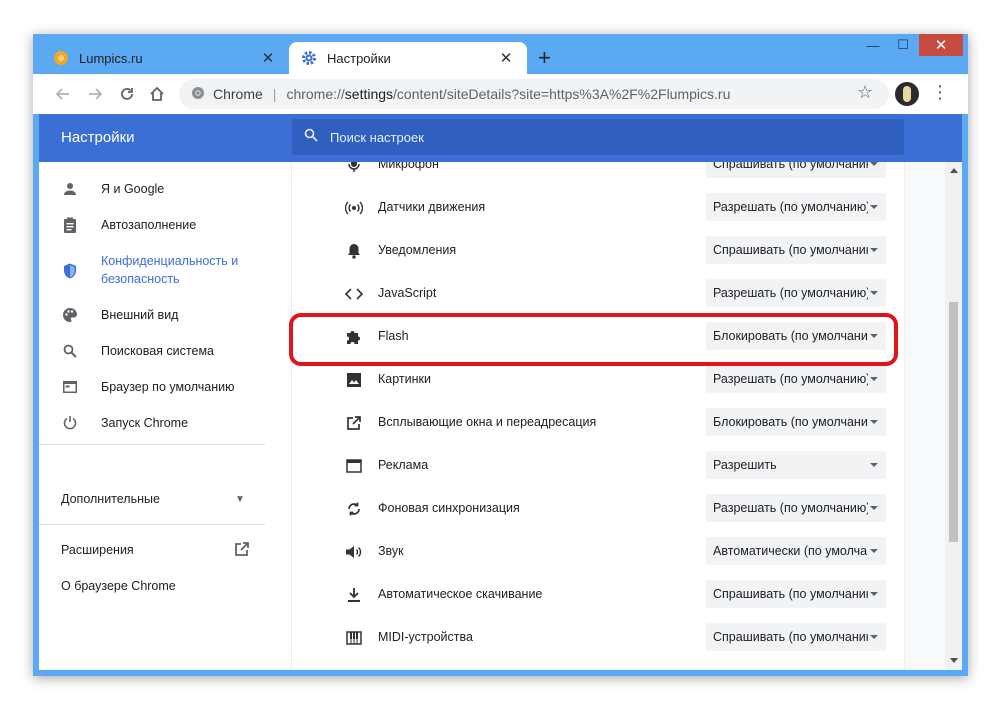 This screenshot has width=1000, height=710. Describe the element at coordinates (544, 58) in the screenshot. I see `new-tab-button: +` at that location.